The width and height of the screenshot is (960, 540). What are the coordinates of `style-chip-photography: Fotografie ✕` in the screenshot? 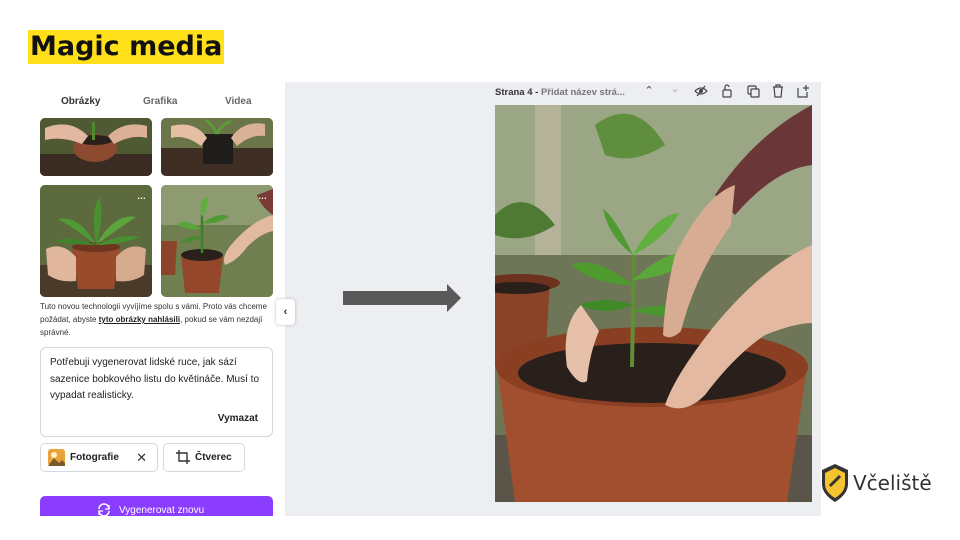 It's located at (99, 457).